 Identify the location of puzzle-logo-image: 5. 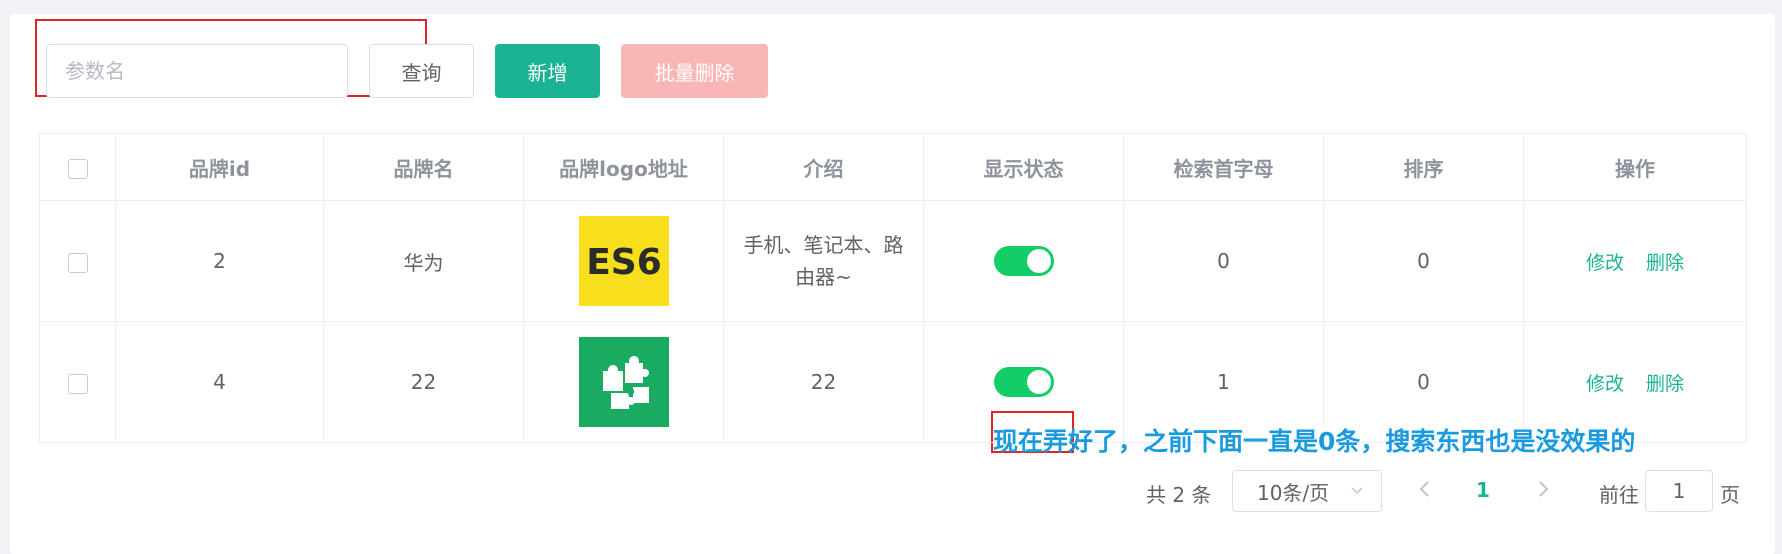
(623, 382).